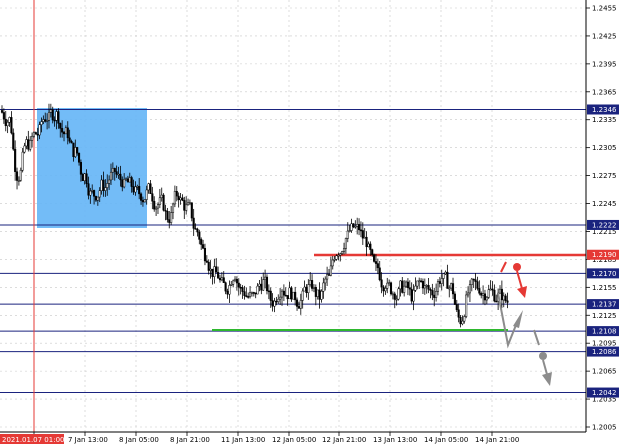  What do you see at coordinates (517, 267) in the screenshot?
I see `forecast-red-dot` at bounding box center [517, 267].